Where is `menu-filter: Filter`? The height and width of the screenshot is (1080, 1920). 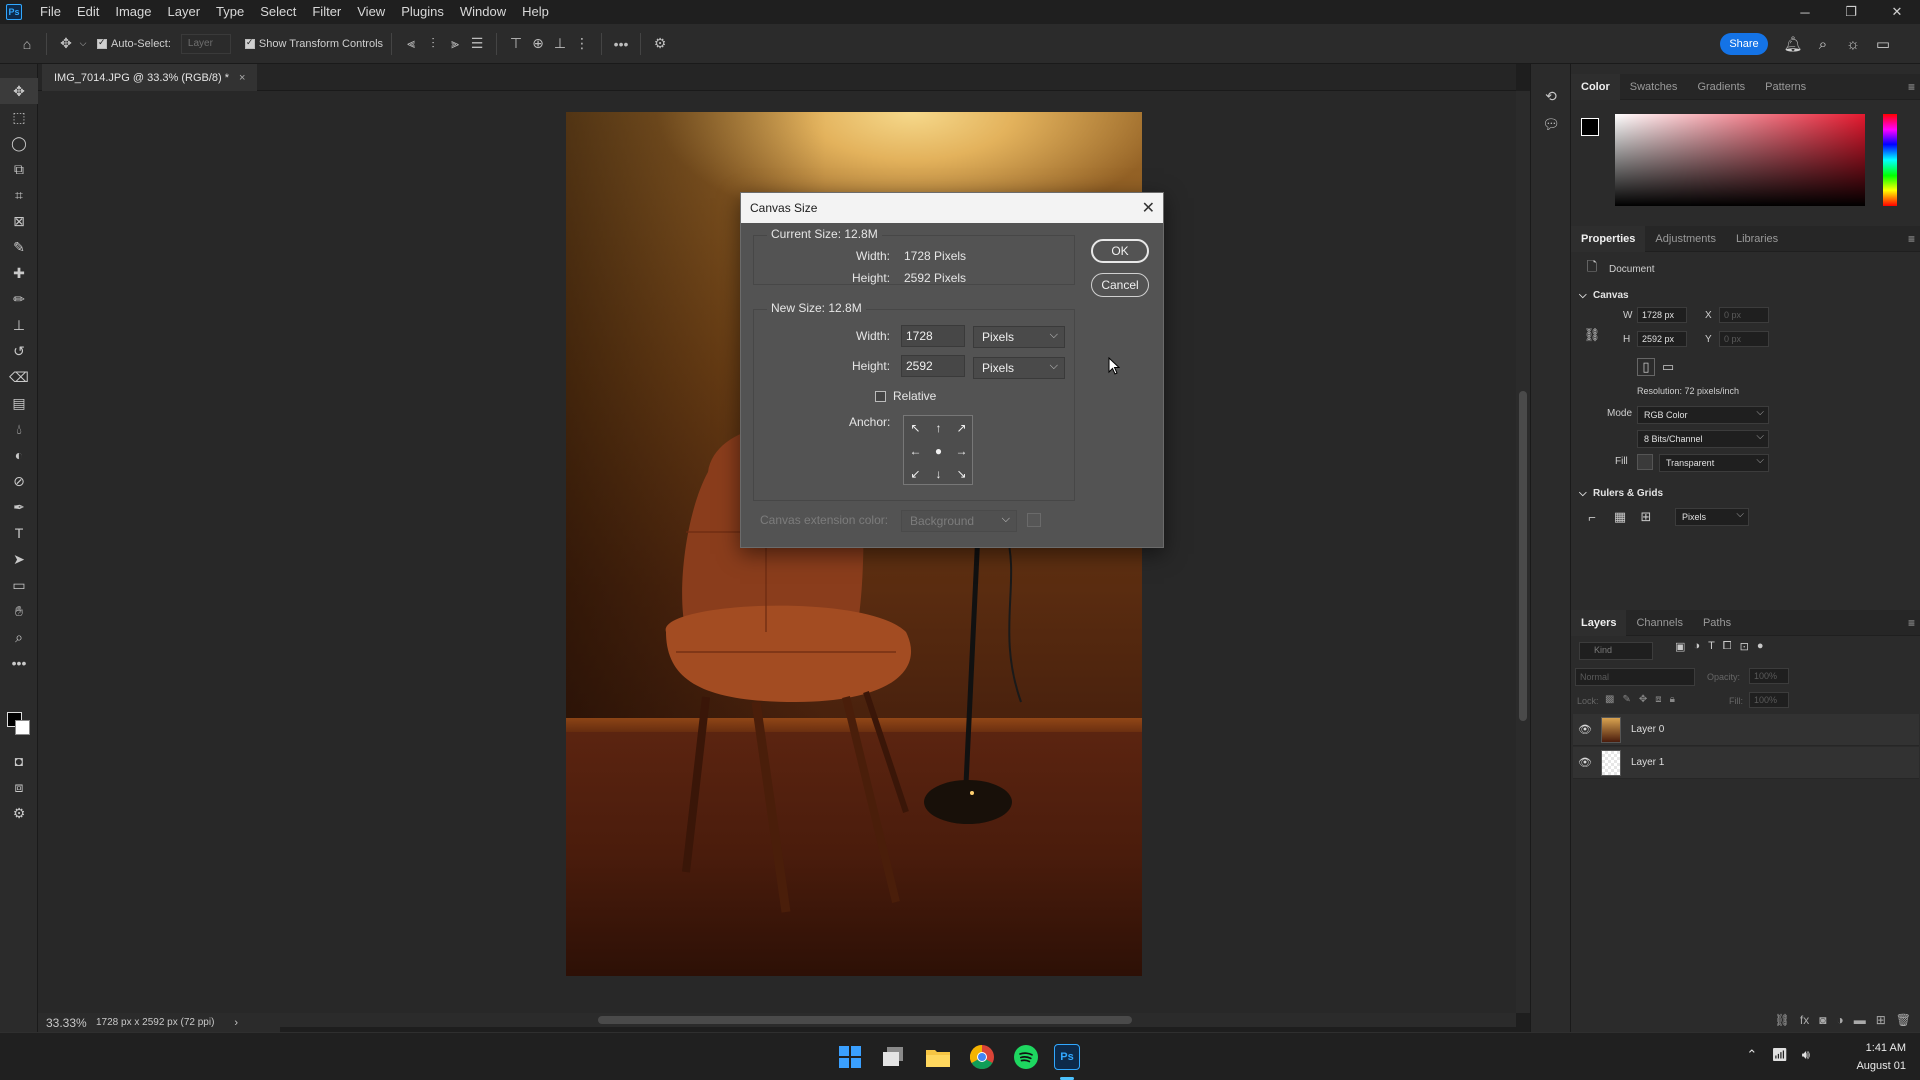
menu-filter: Filter is located at coordinates (326, 12).